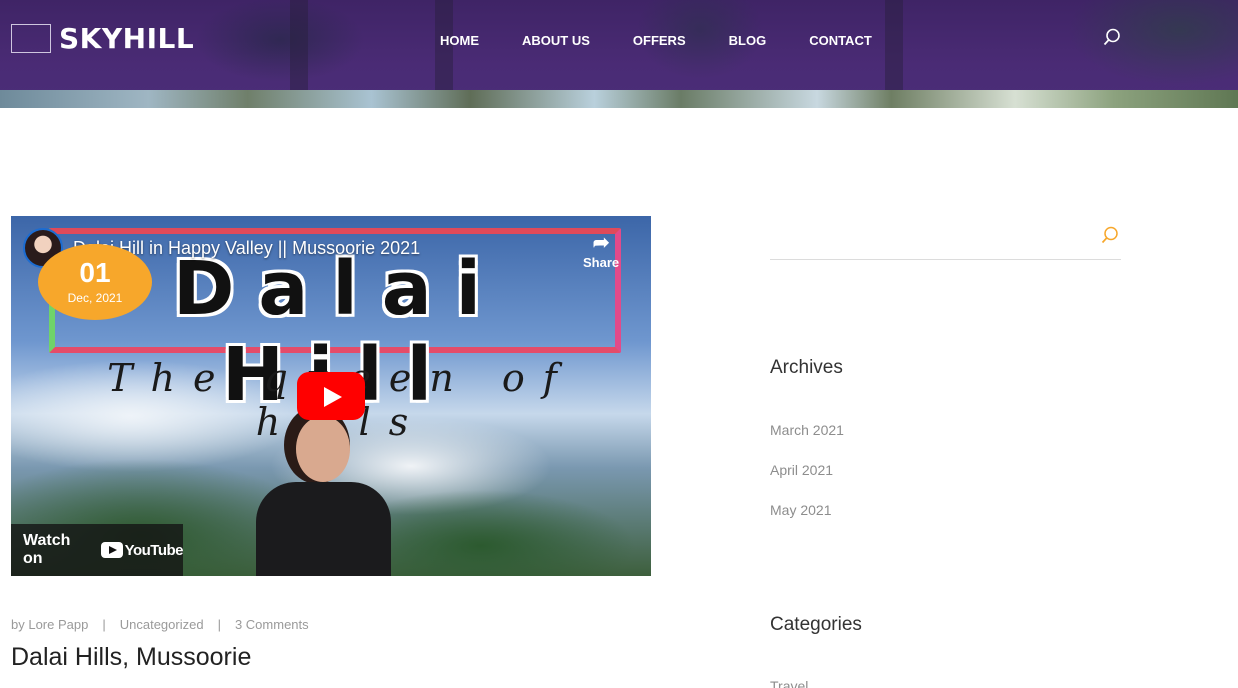 This screenshot has width=1238, height=688. What do you see at coordinates (459, 40) in the screenshot?
I see `nav-home: HOME` at bounding box center [459, 40].